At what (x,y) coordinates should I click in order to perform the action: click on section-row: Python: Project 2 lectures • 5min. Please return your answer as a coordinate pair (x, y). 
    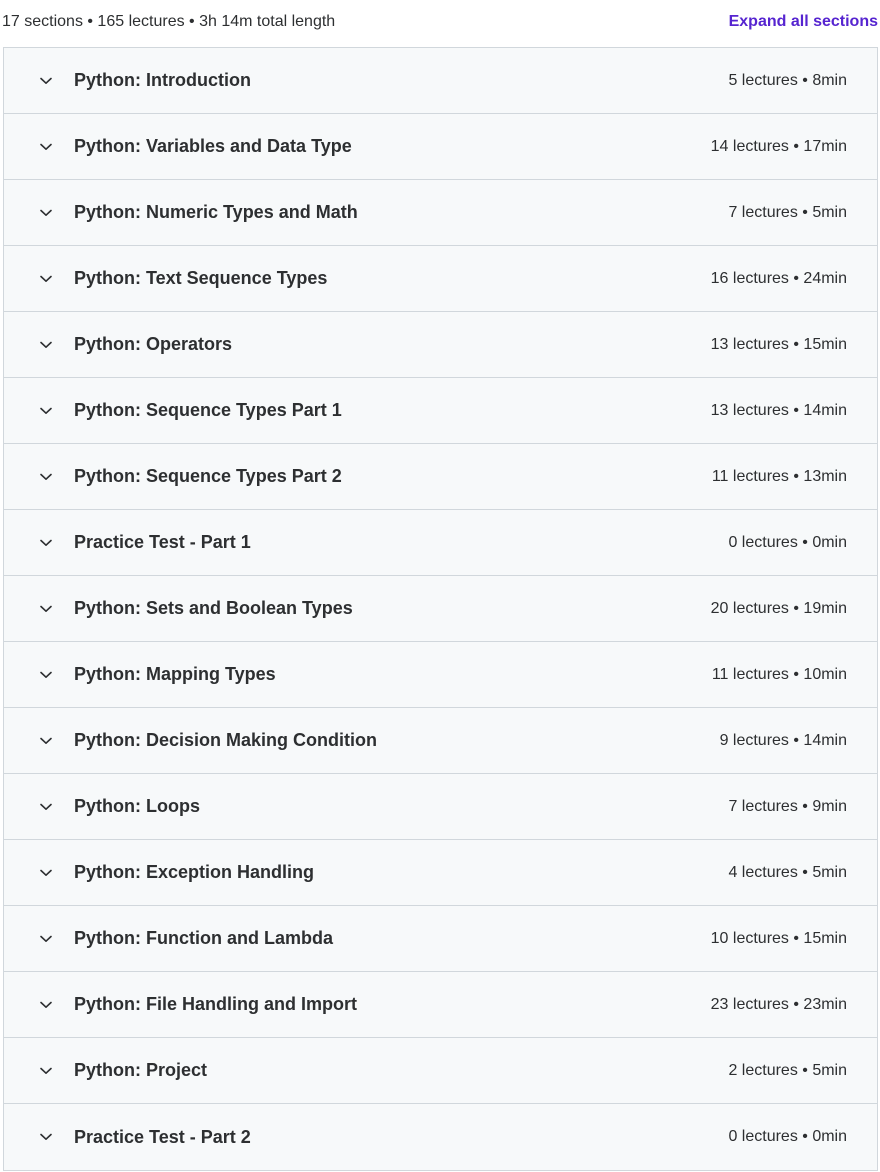
    Looking at the image, I should click on (440, 1071).